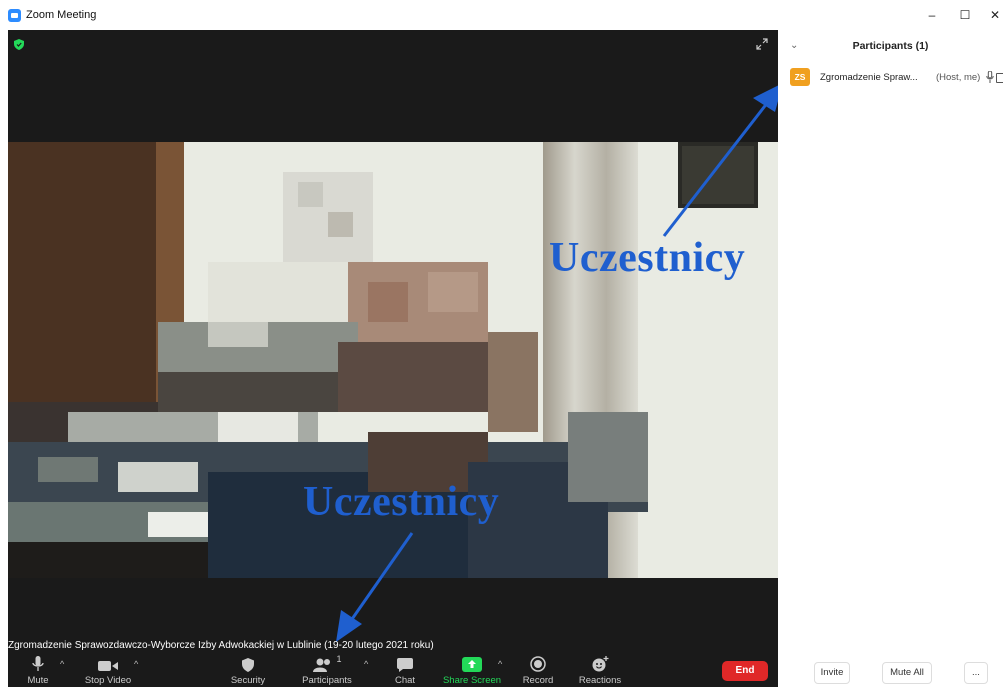 Image resolution: width=1003 pixels, height=687 pixels. What do you see at coordinates (38, 680) in the screenshot?
I see `mute-label: Mute` at bounding box center [38, 680].